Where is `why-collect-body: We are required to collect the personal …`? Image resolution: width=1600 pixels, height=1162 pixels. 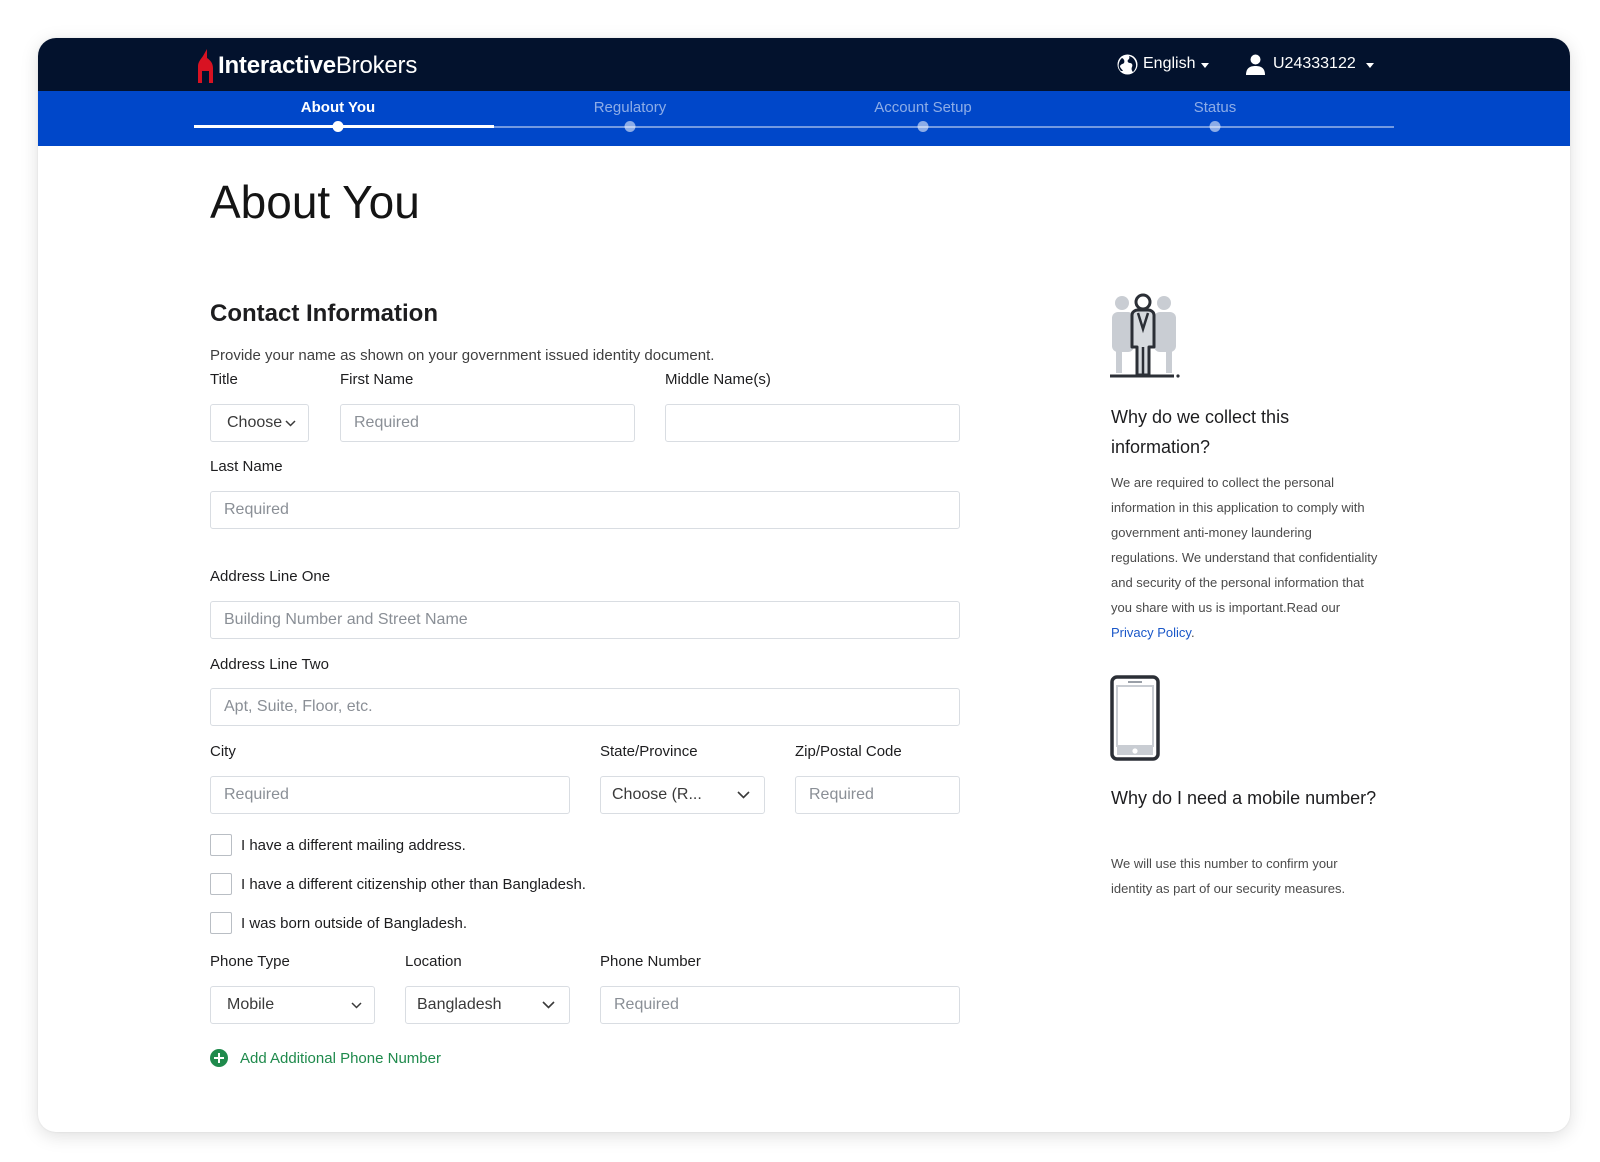 why-collect-body: We are required to collect the personal … is located at coordinates (1244, 545).